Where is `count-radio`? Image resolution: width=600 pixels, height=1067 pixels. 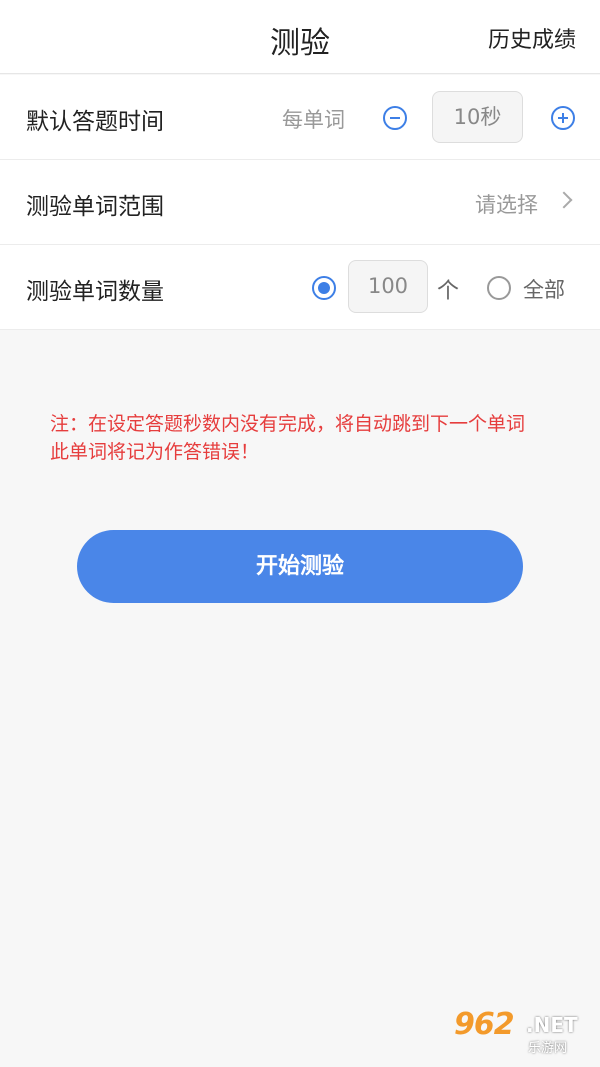 count-radio is located at coordinates (324, 288).